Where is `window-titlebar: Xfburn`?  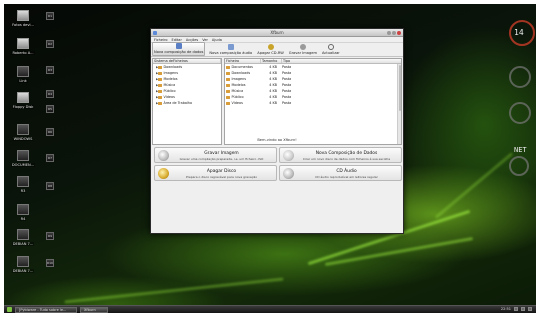
window-titlebar: Xfburn is located at coordinates (277, 33).